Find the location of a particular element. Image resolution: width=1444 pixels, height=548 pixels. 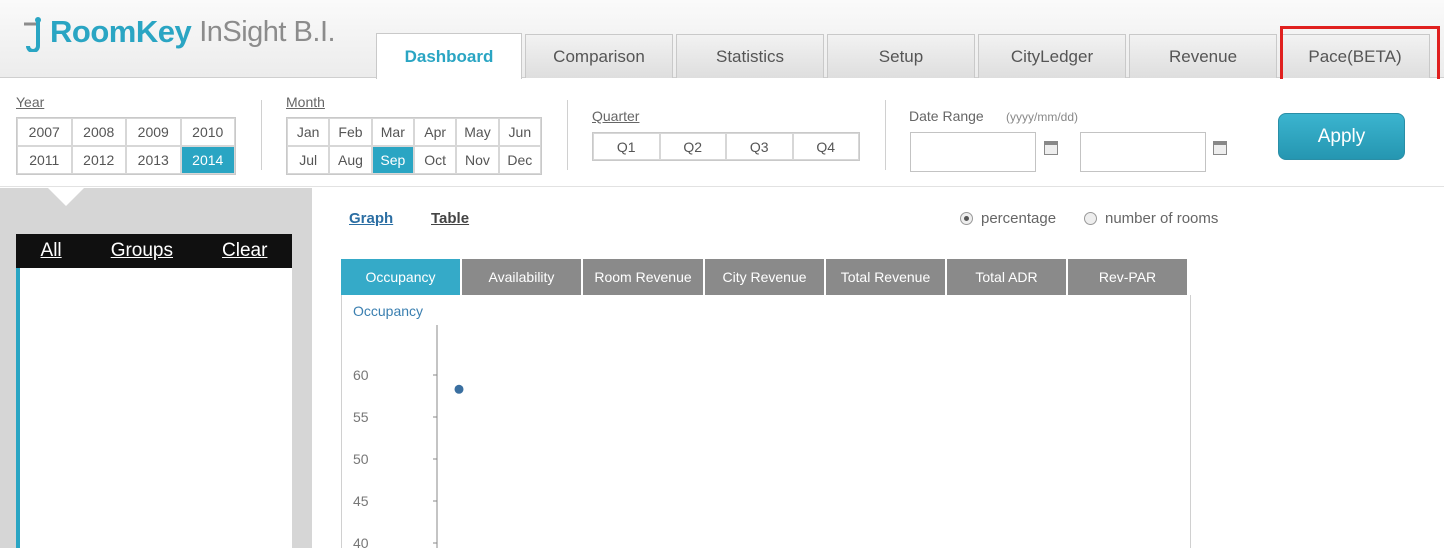

logo-product-text: InSight B.I. is located at coordinates (267, 31).